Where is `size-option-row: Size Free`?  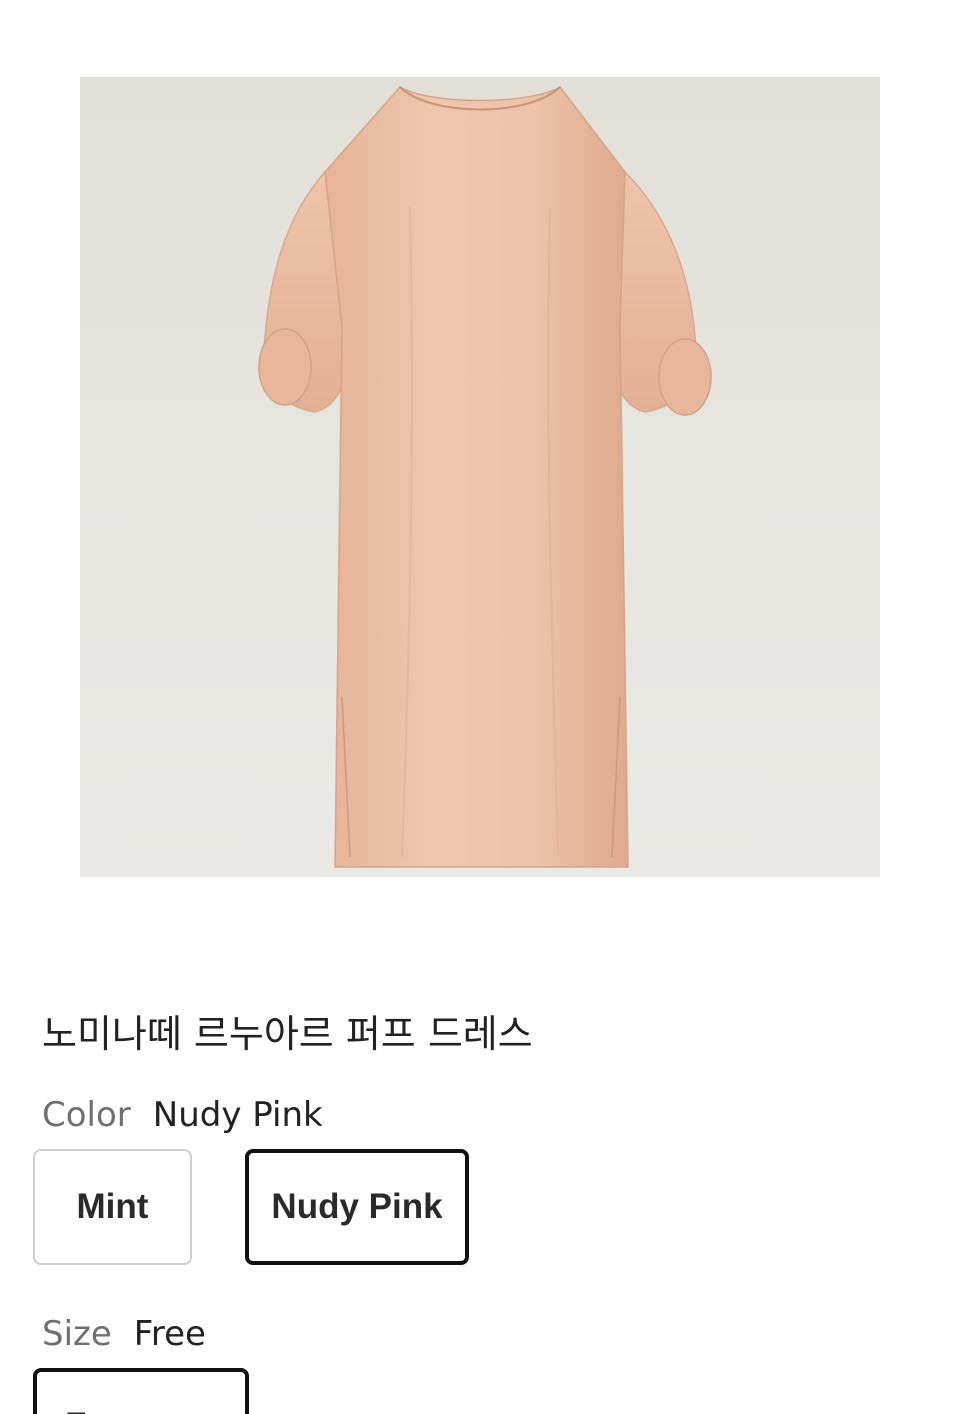 size-option-row: Size Free is located at coordinates (124, 1334).